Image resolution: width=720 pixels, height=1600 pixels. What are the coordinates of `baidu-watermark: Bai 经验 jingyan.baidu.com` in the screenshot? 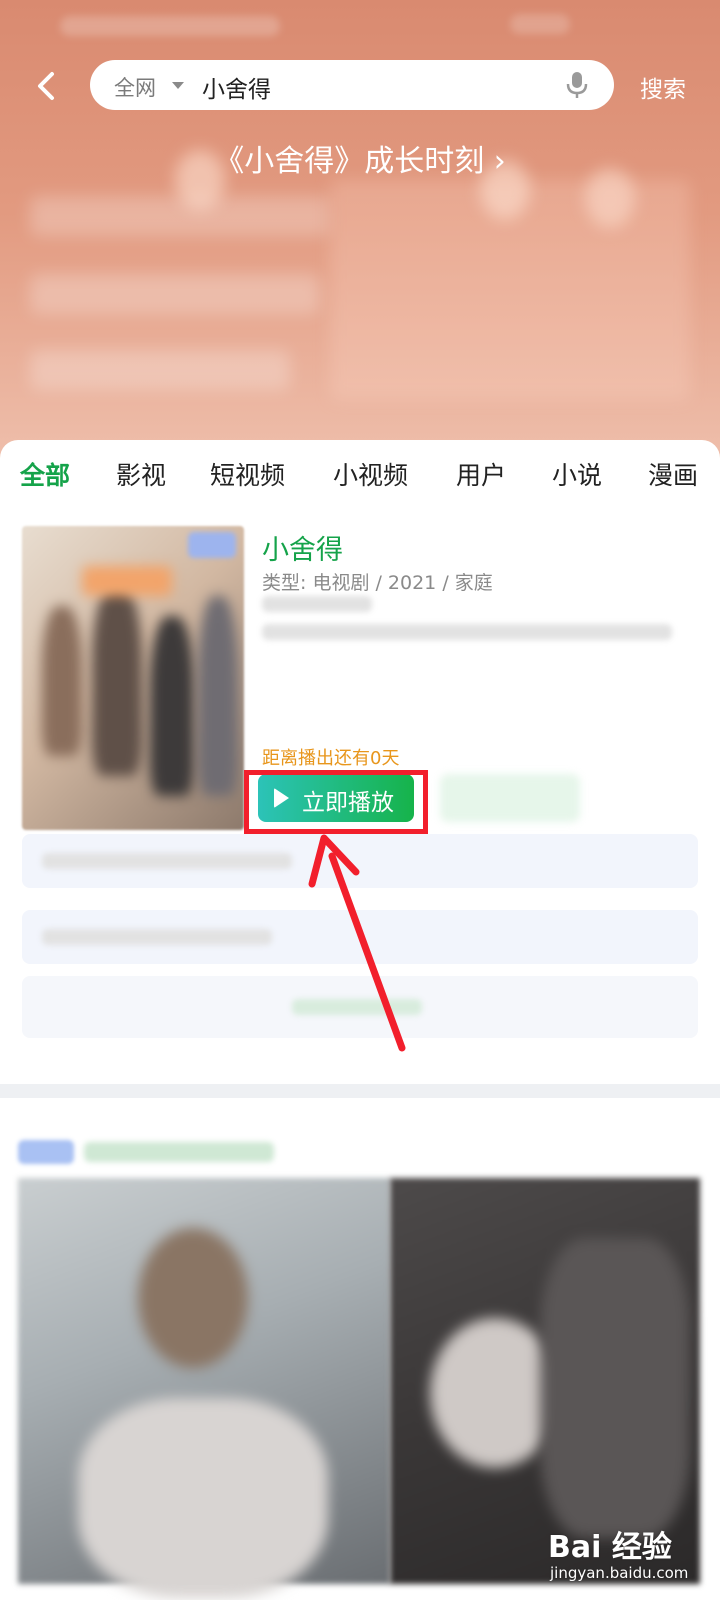 It's located at (628, 1550).